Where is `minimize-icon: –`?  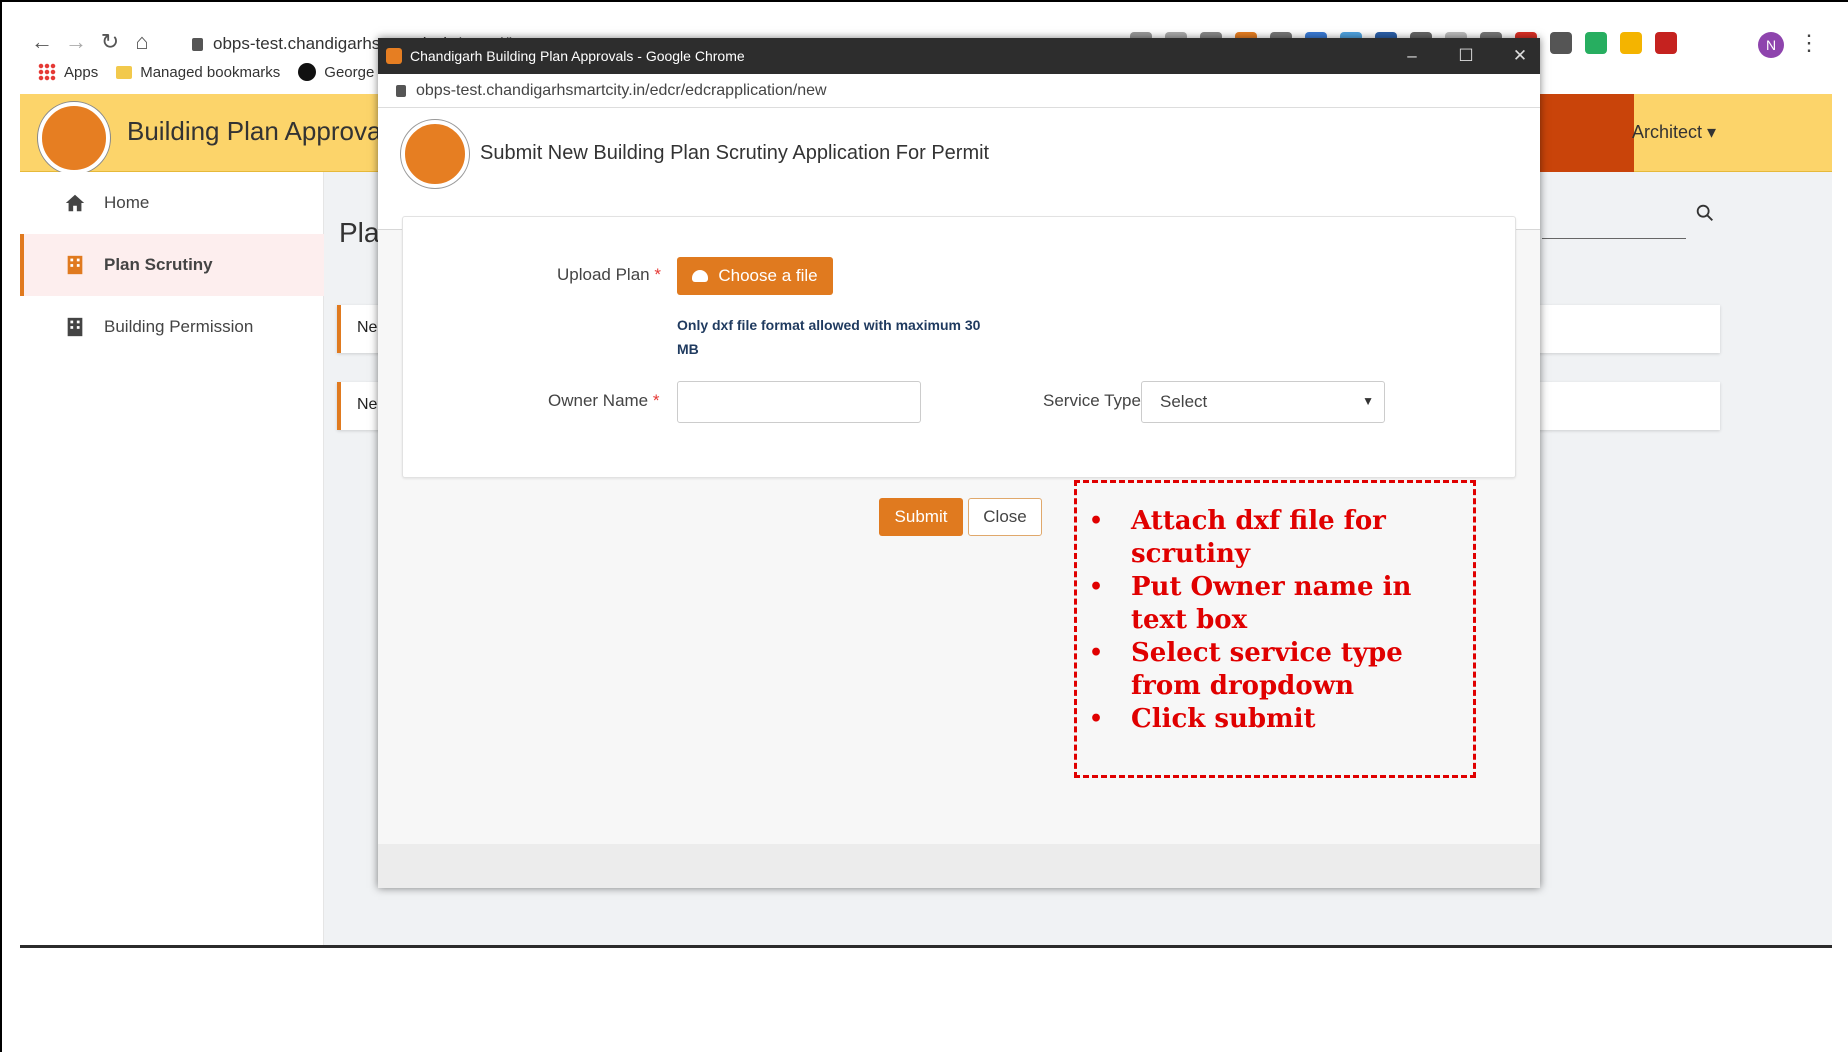
minimize-icon: – is located at coordinates (1412, 56).